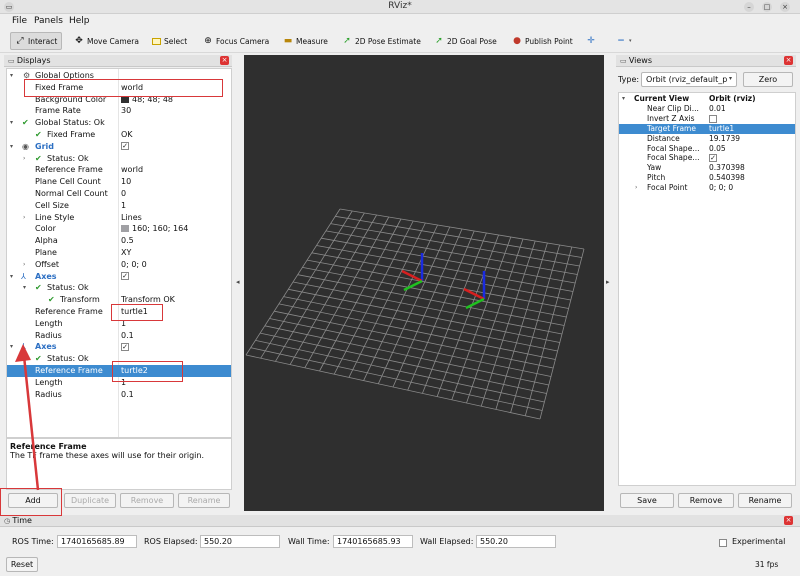 Image resolution: width=800 pixels, height=576 pixels. What do you see at coordinates (119, 253) in the screenshot?
I see `tree-row-plane: Plane XY` at bounding box center [119, 253].